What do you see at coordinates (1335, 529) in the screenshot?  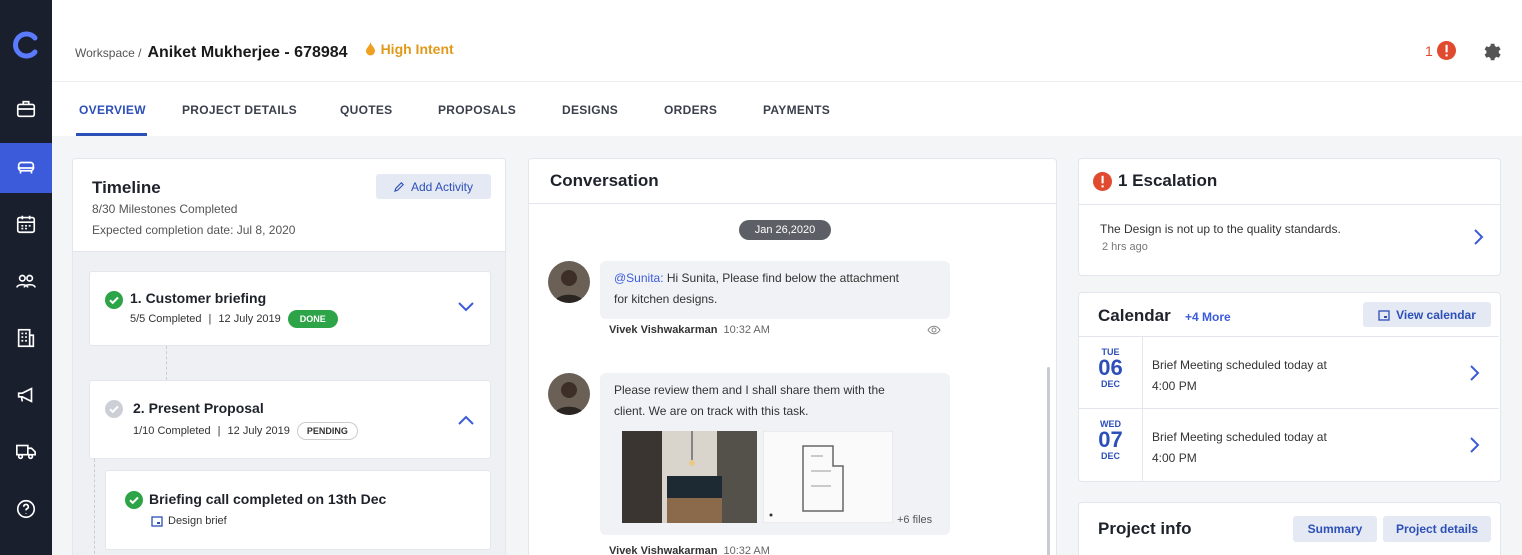 I see `summary-button: Summary` at bounding box center [1335, 529].